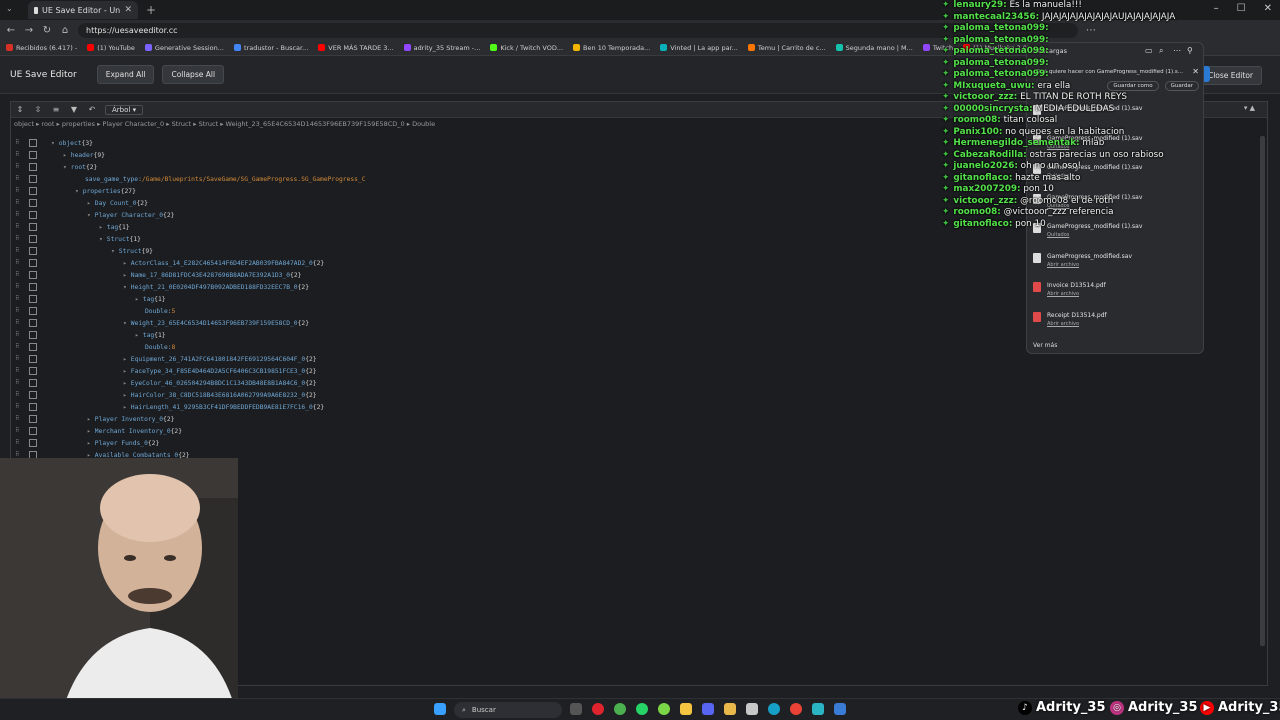  Describe the element at coordinates (155, 347) in the screenshot. I see `tree-node: Double : 8` at that location.